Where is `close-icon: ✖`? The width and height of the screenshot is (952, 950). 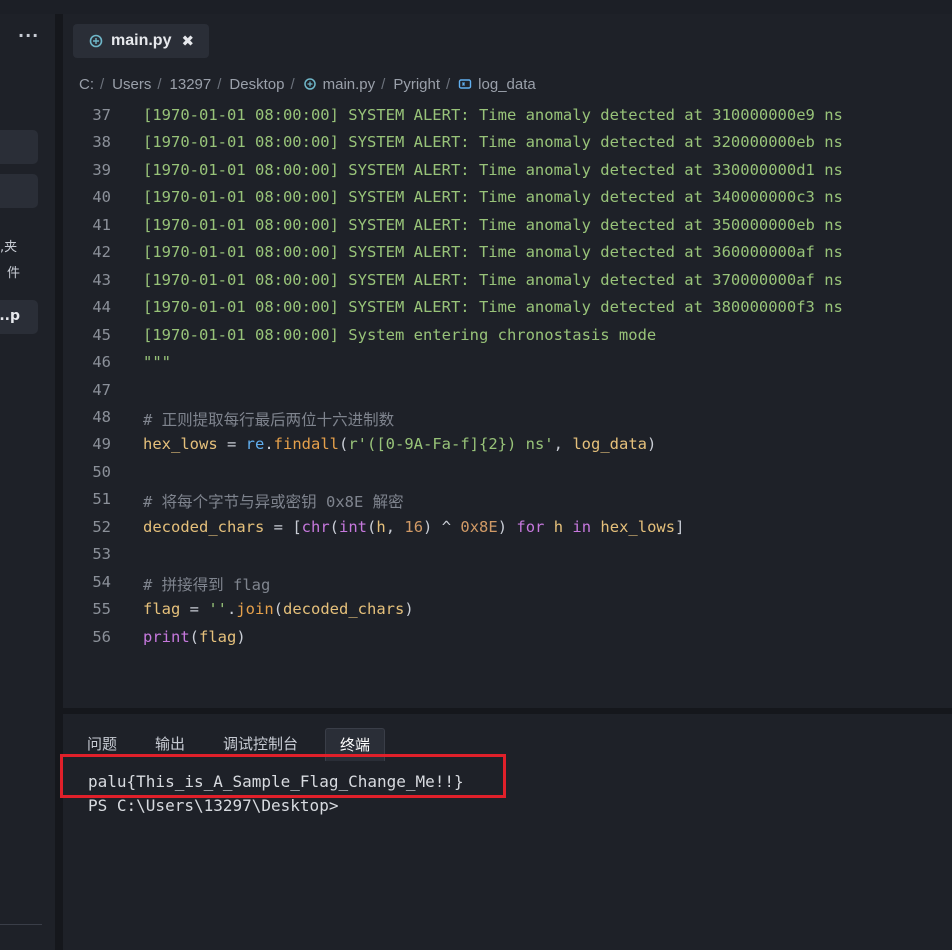 close-icon: ✖ is located at coordinates (187, 41).